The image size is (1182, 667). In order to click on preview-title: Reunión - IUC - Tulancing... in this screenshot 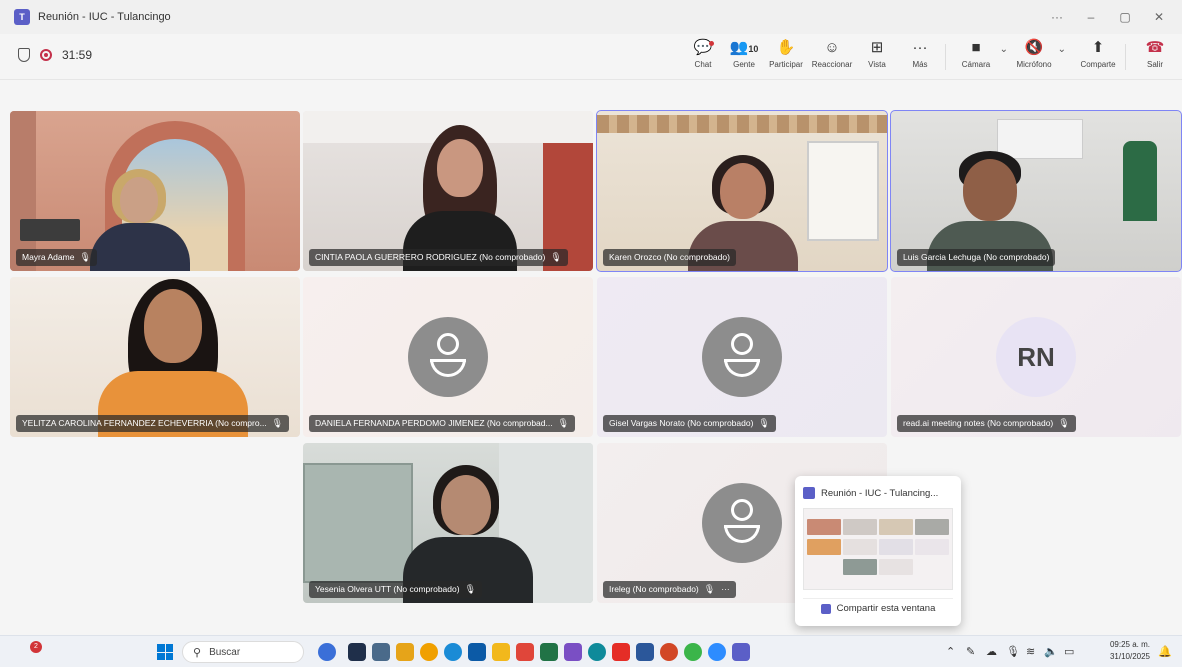, I will do `click(870, 493)`.